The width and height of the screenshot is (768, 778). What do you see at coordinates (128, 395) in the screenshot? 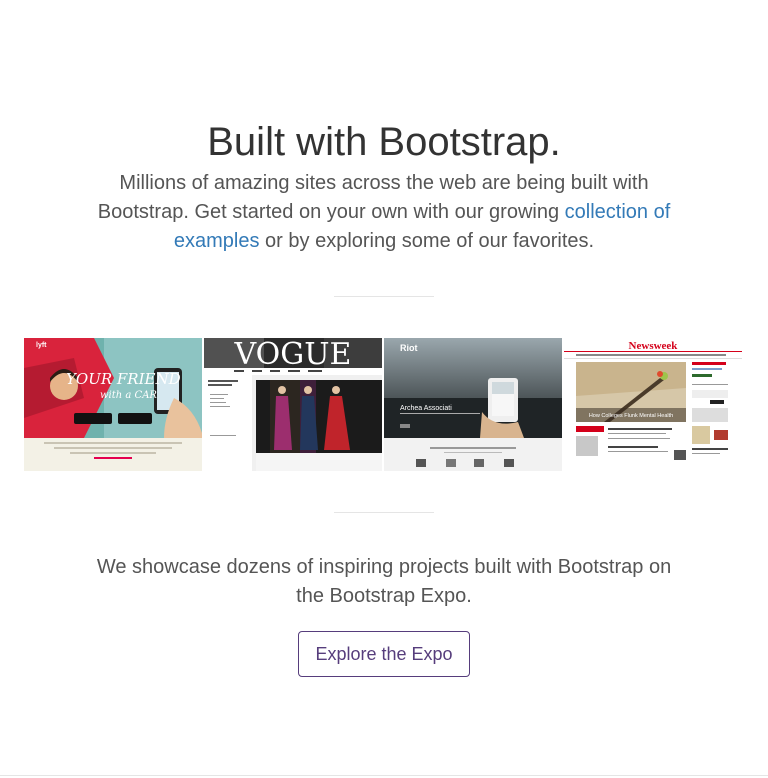
I see `lyft-headline-2: with a CAR` at bounding box center [128, 395].